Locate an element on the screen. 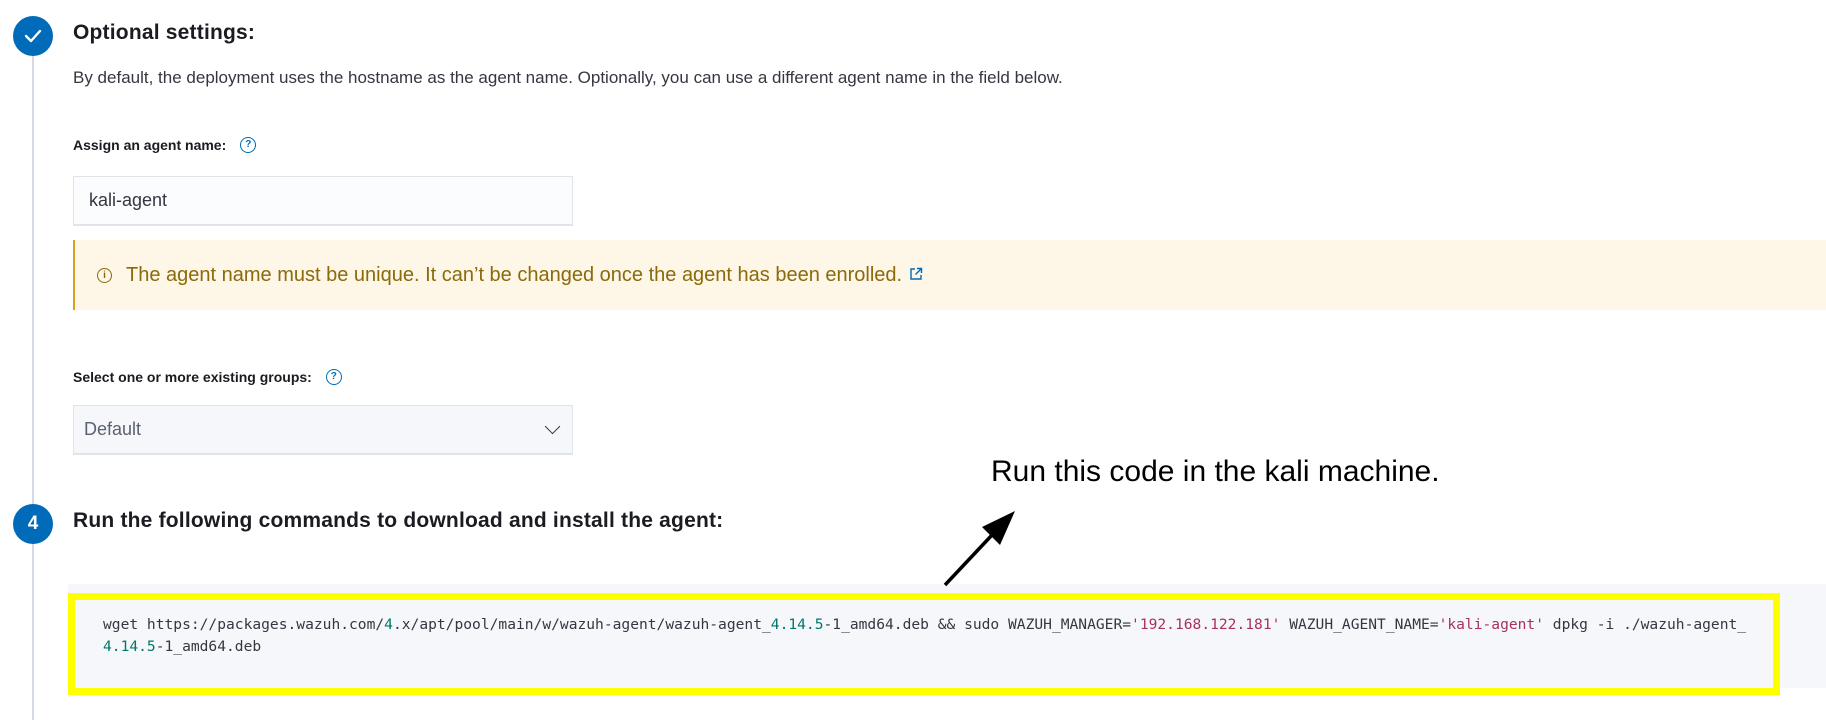 The height and width of the screenshot is (720, 1826). step-number-badge: 4 is located at coordinates (33, 524).